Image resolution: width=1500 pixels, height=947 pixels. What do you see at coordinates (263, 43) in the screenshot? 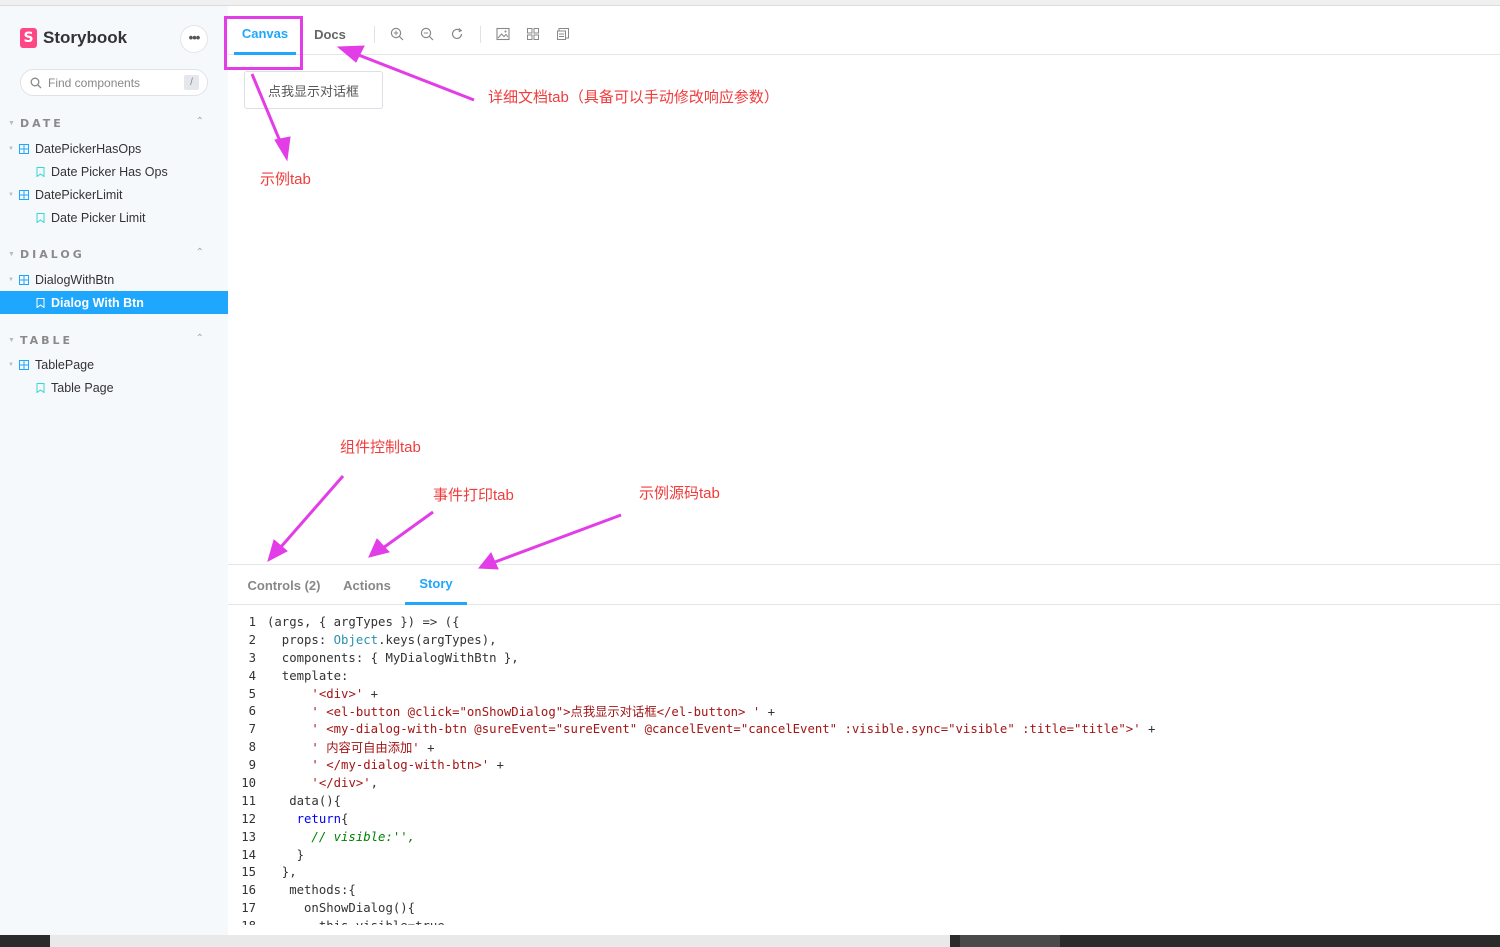
I see `canvas-tab-highlight-box` at bounding box center [263, 43].